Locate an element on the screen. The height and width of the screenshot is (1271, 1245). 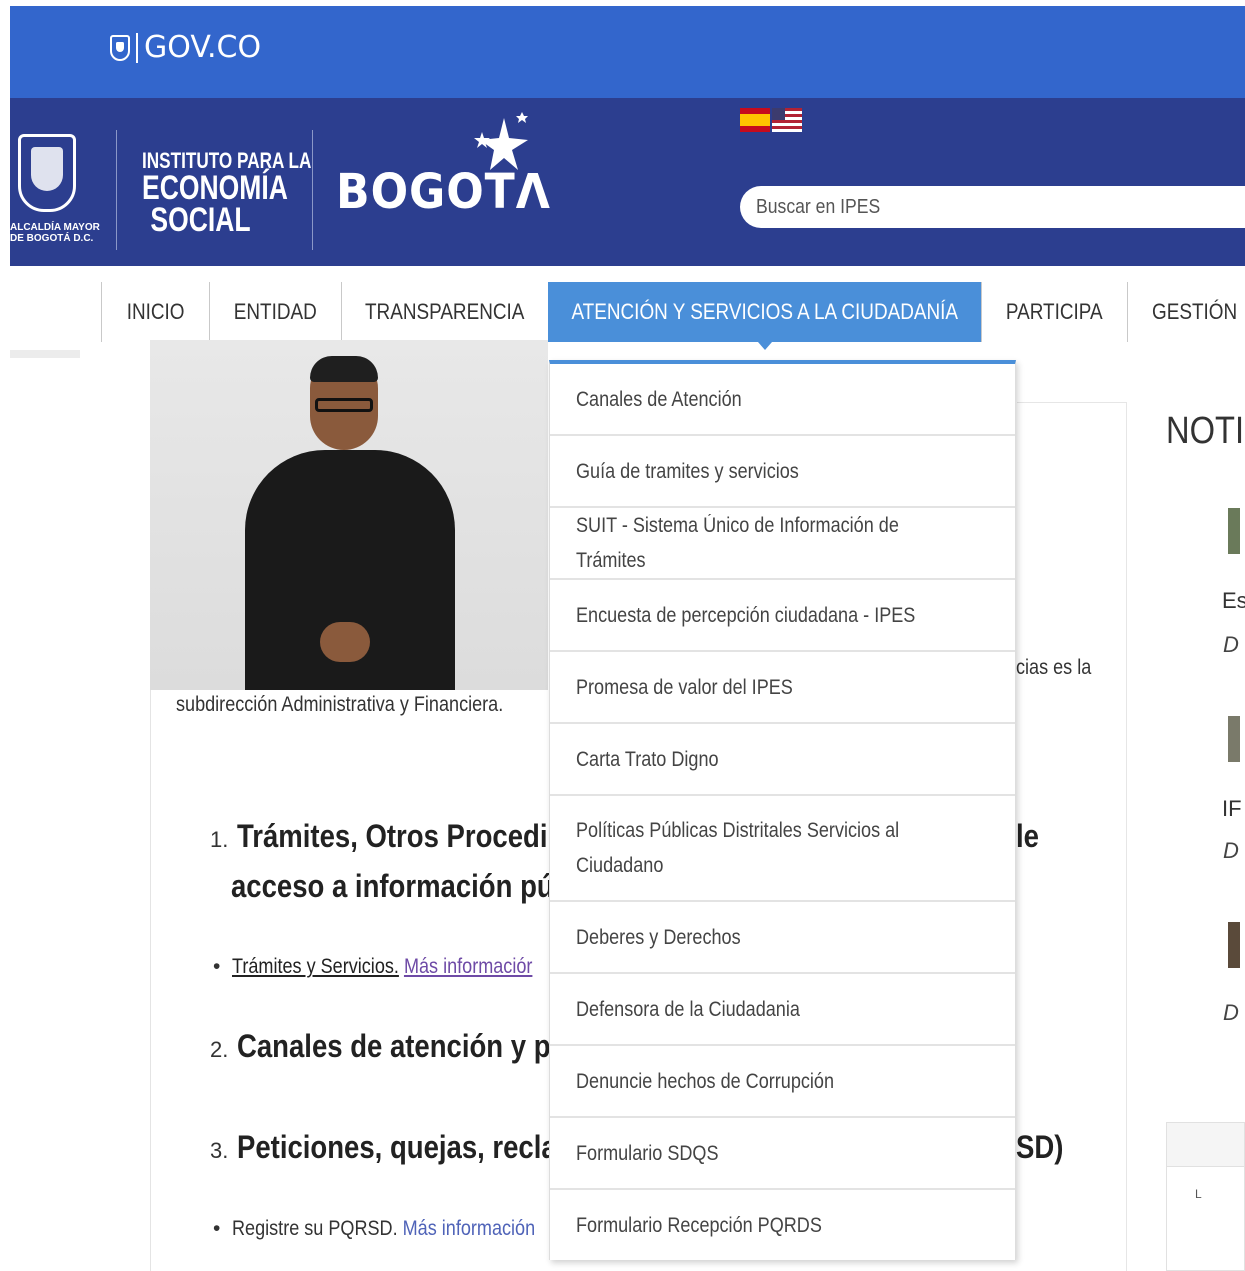
nav-item-entidad: ENTIDAD is located at coordinates (275, 312).